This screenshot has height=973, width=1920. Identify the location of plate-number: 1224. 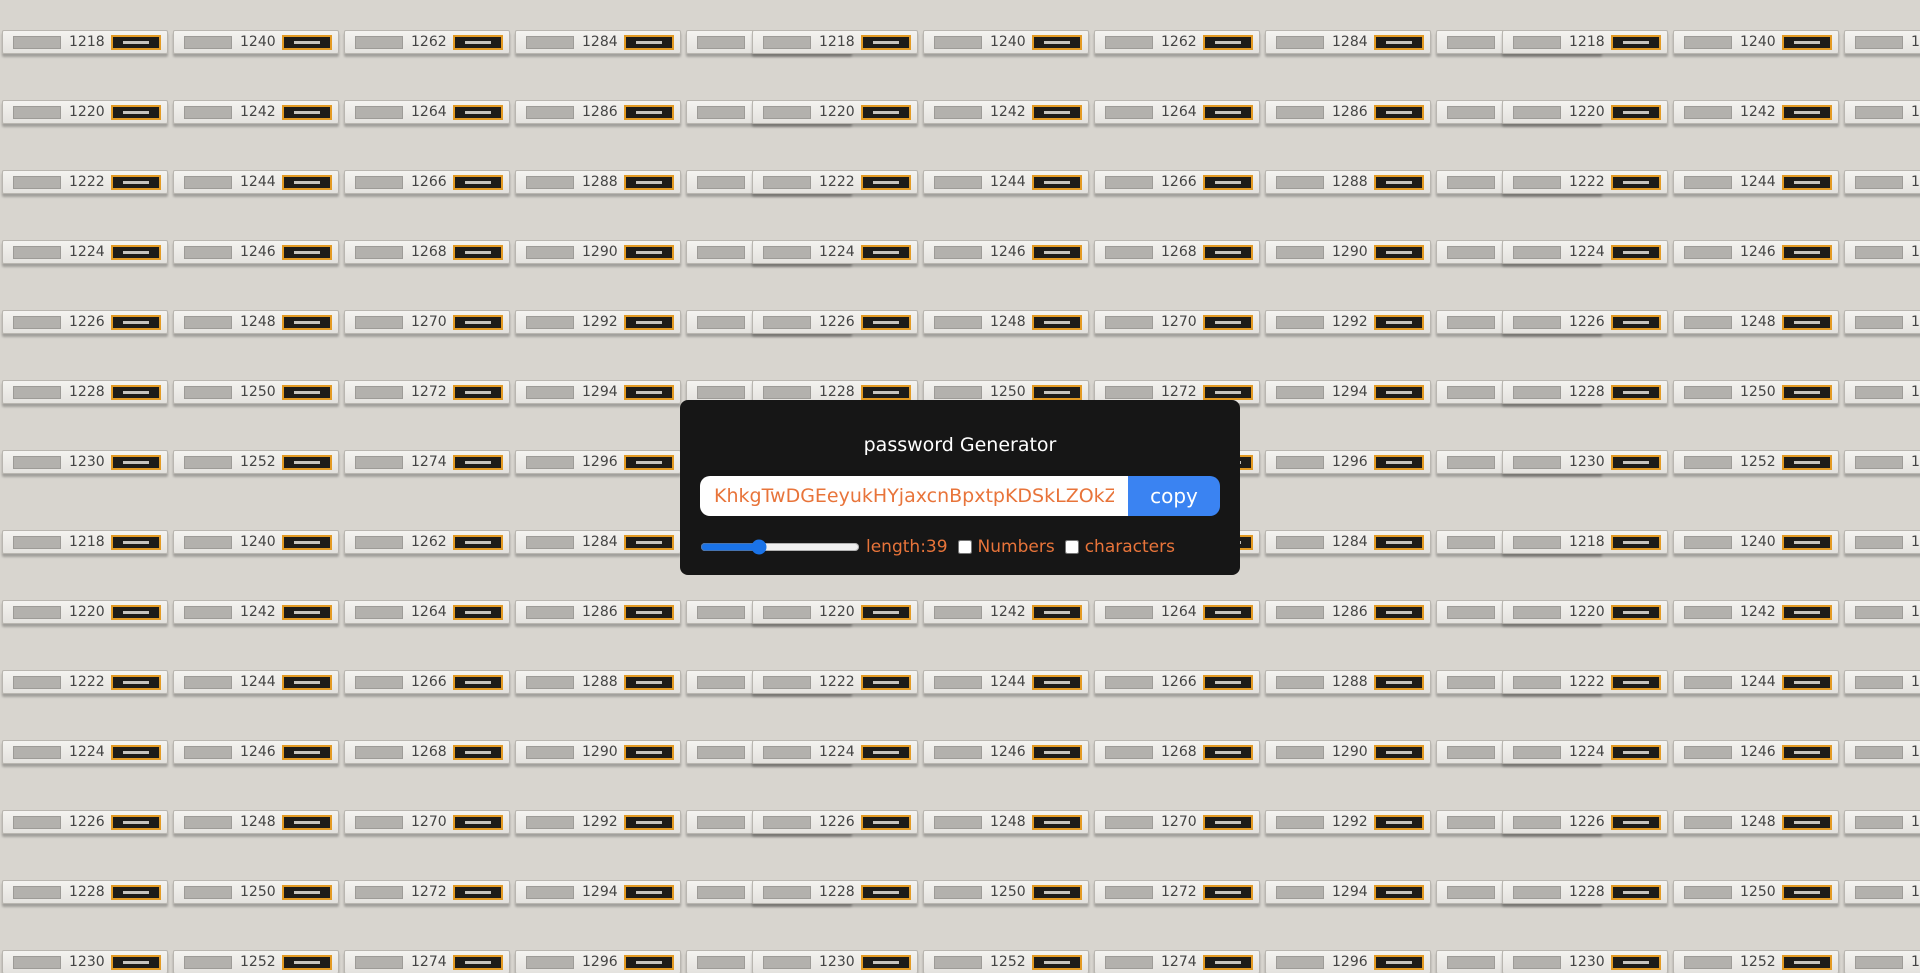
(1587, 752).